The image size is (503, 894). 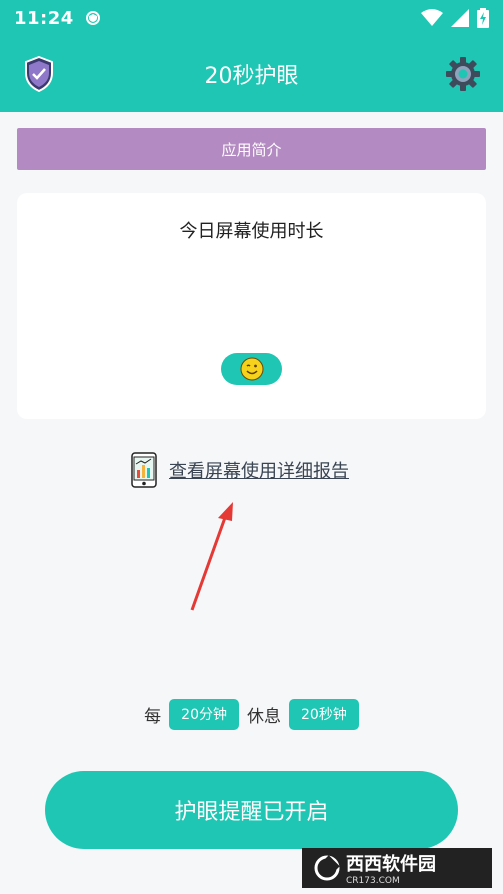 What do you see at coordinates (483, 18) in the screenshot?
I see `battery-charging-icon` at bounding box center [483, 18].